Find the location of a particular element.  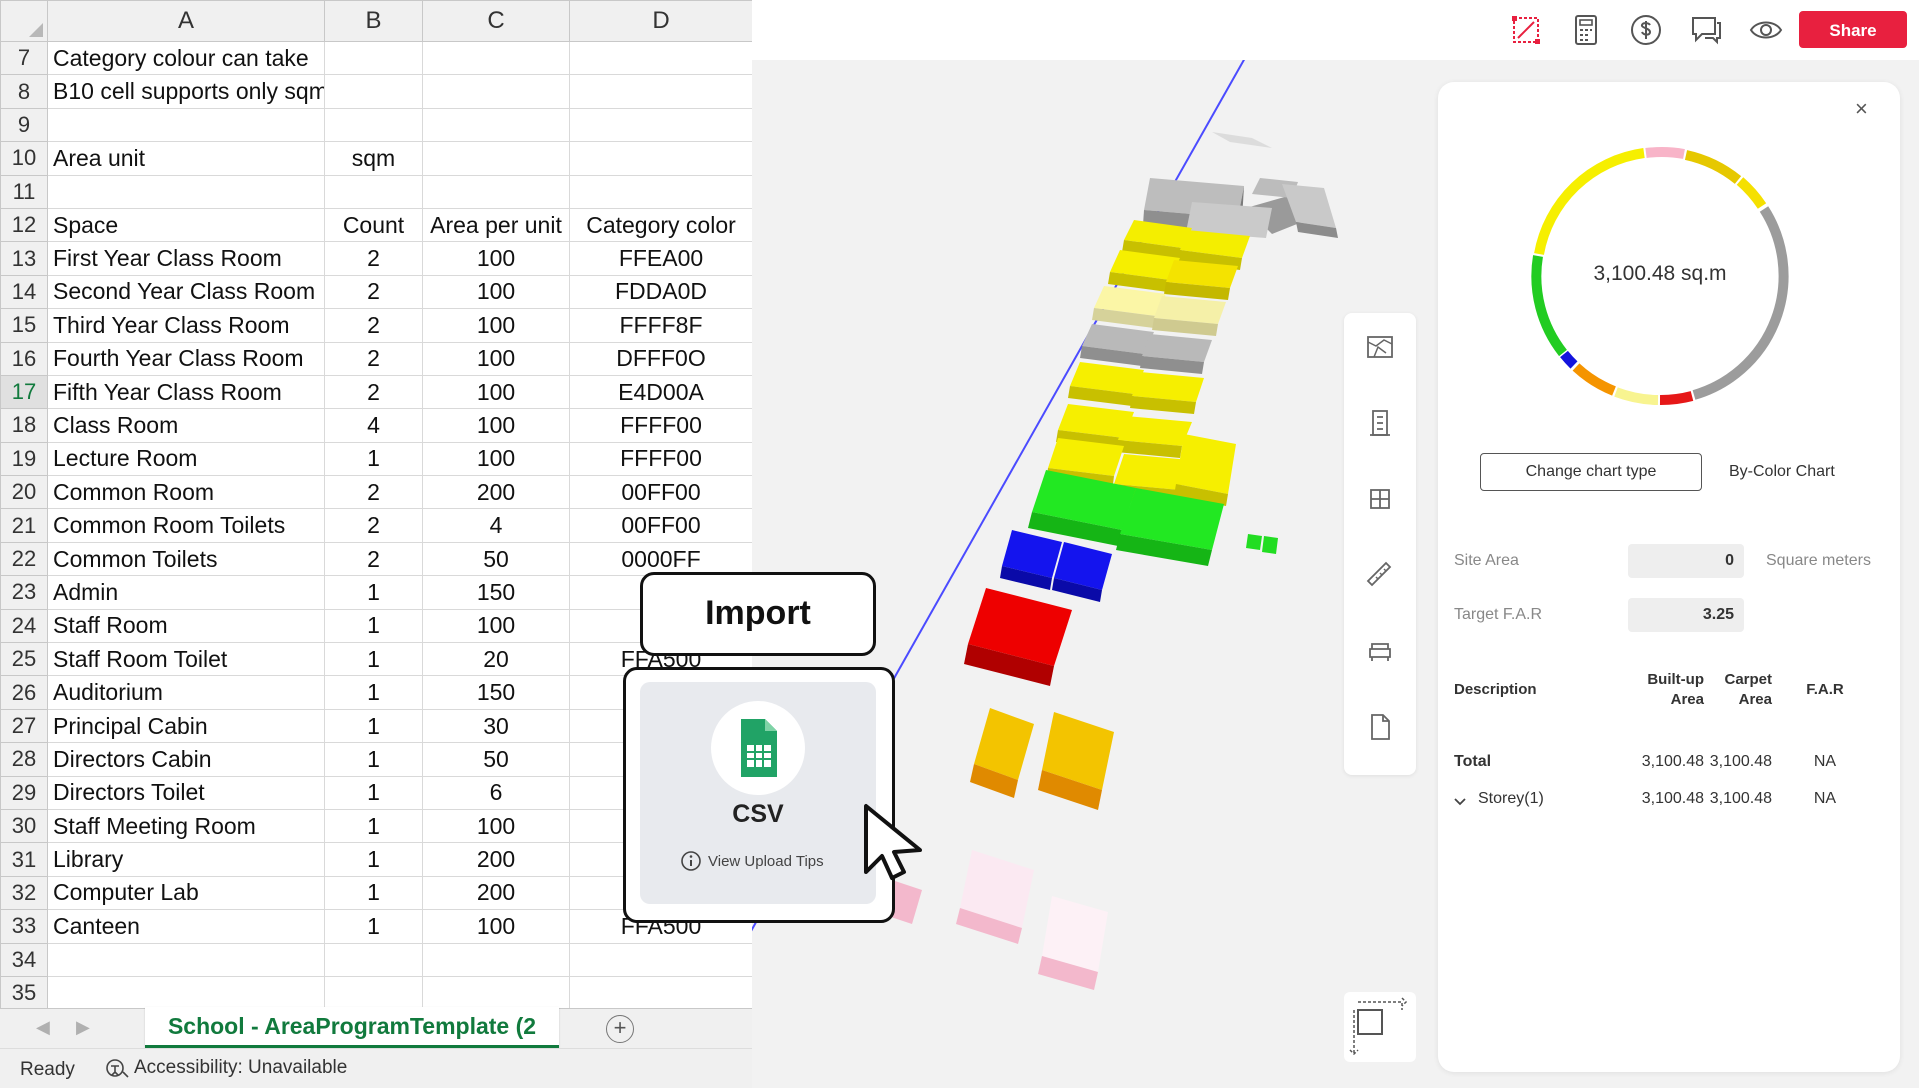

row-number: 22 is located at coordinates (24, 559).